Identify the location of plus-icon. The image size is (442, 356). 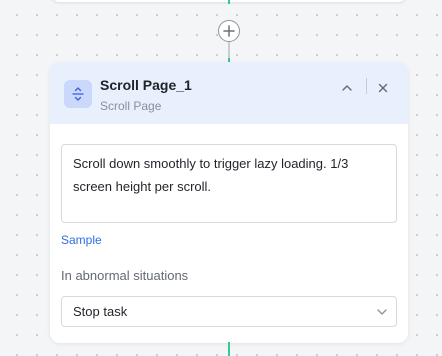
(229, 31).